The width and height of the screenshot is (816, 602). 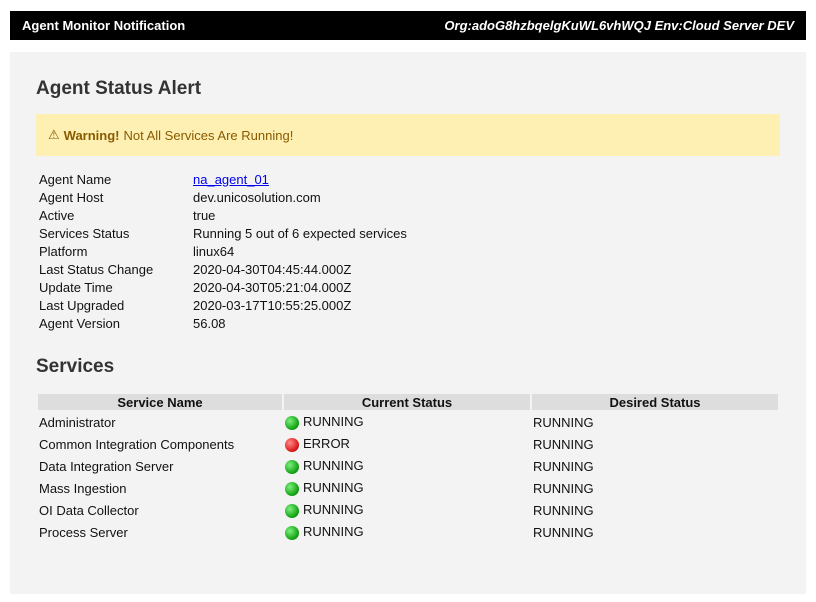 What do you see at coordinates (655, 402) in the screenshot?
I see `column-header-desired-status: Desired Status` at bounding box center [655, 402].